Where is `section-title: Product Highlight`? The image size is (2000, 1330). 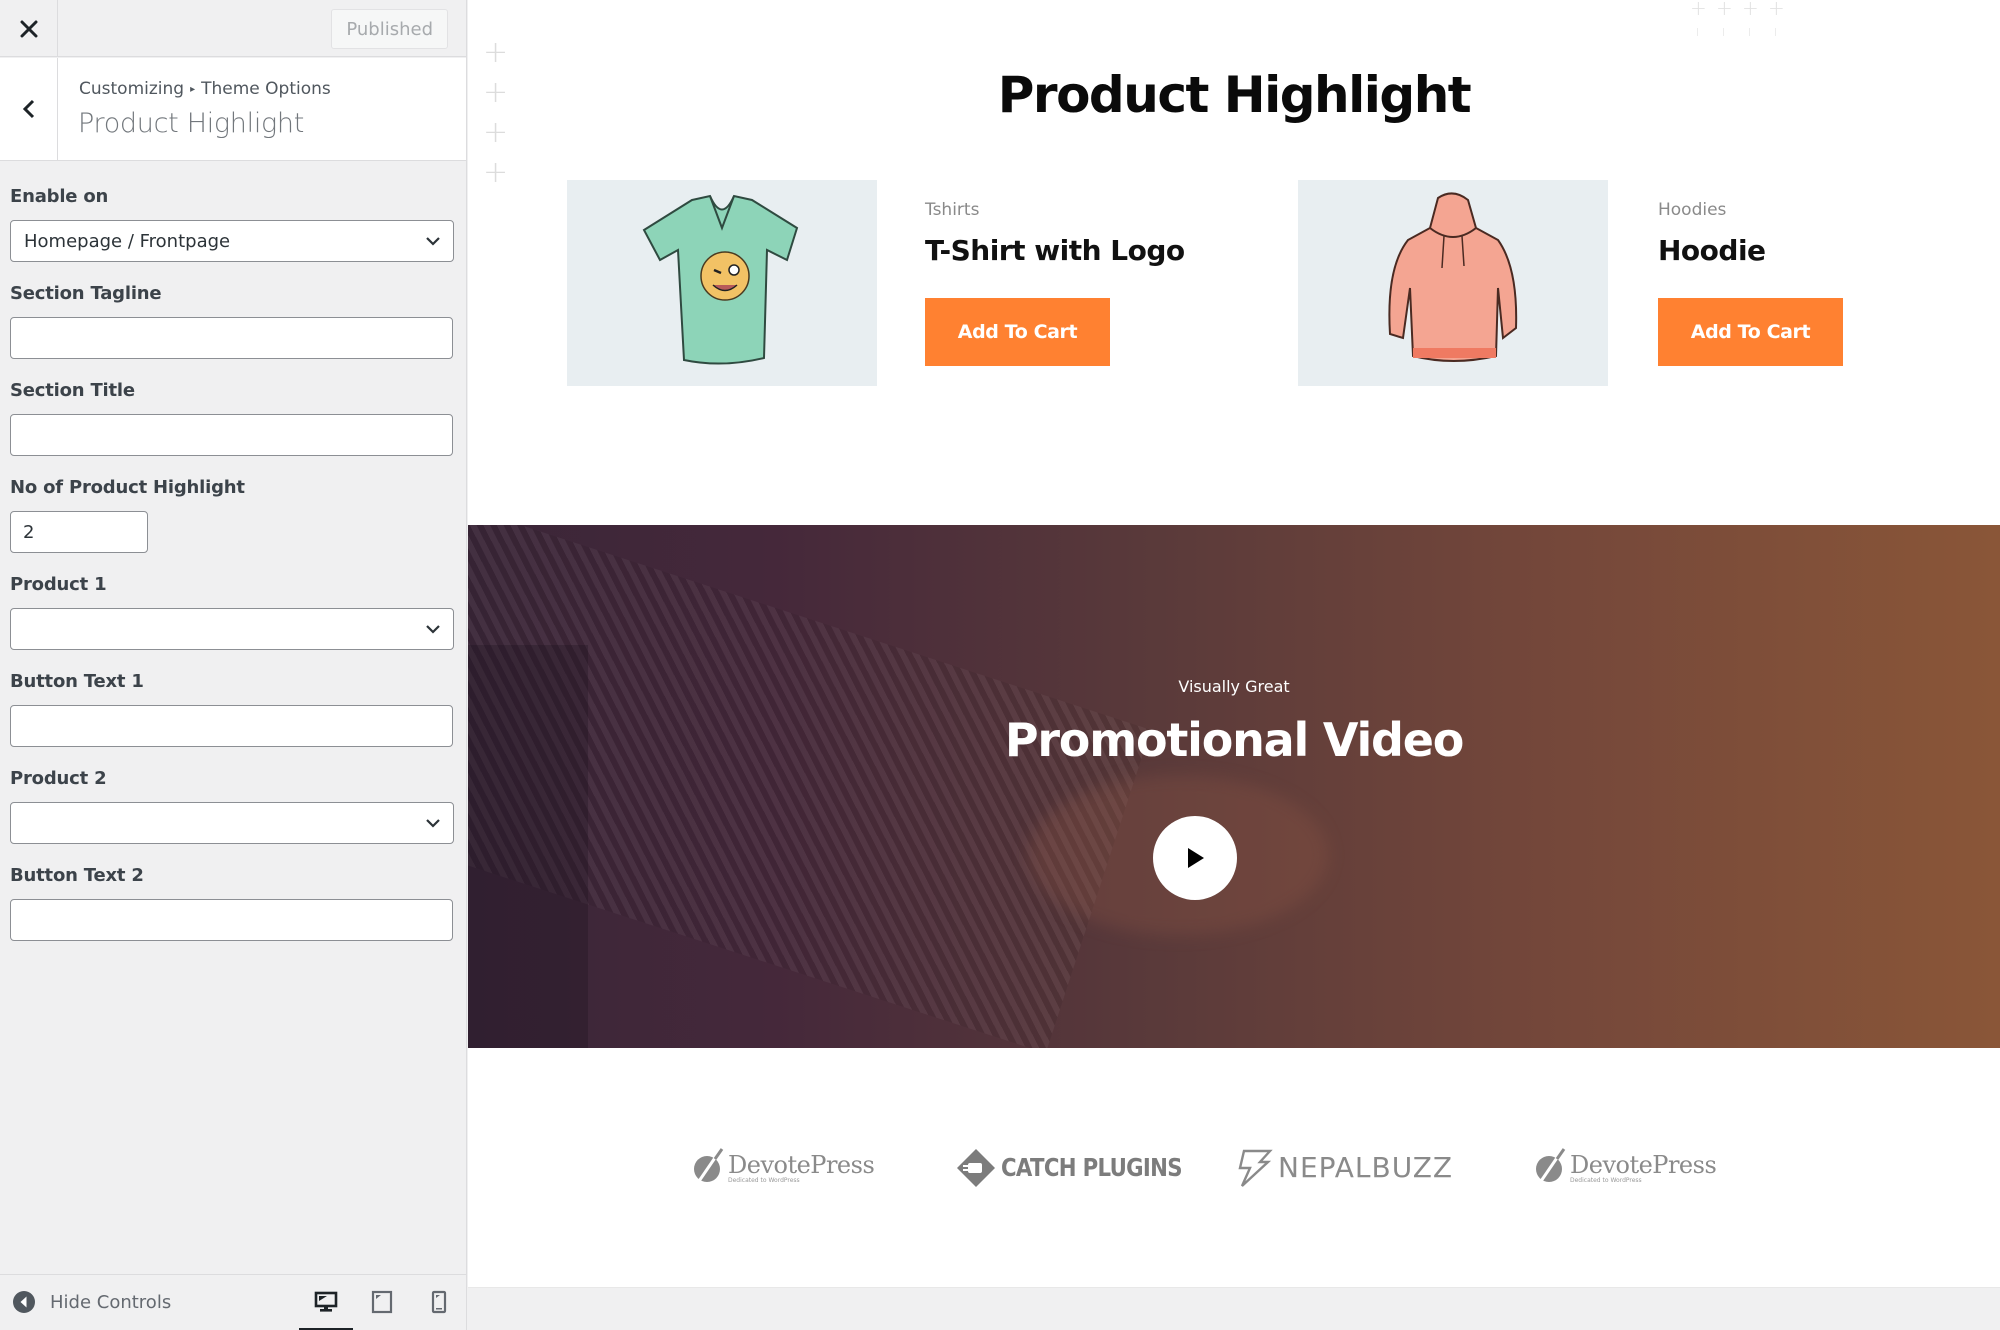
section-title: Product Highlight is located at coordinates (191, 123).